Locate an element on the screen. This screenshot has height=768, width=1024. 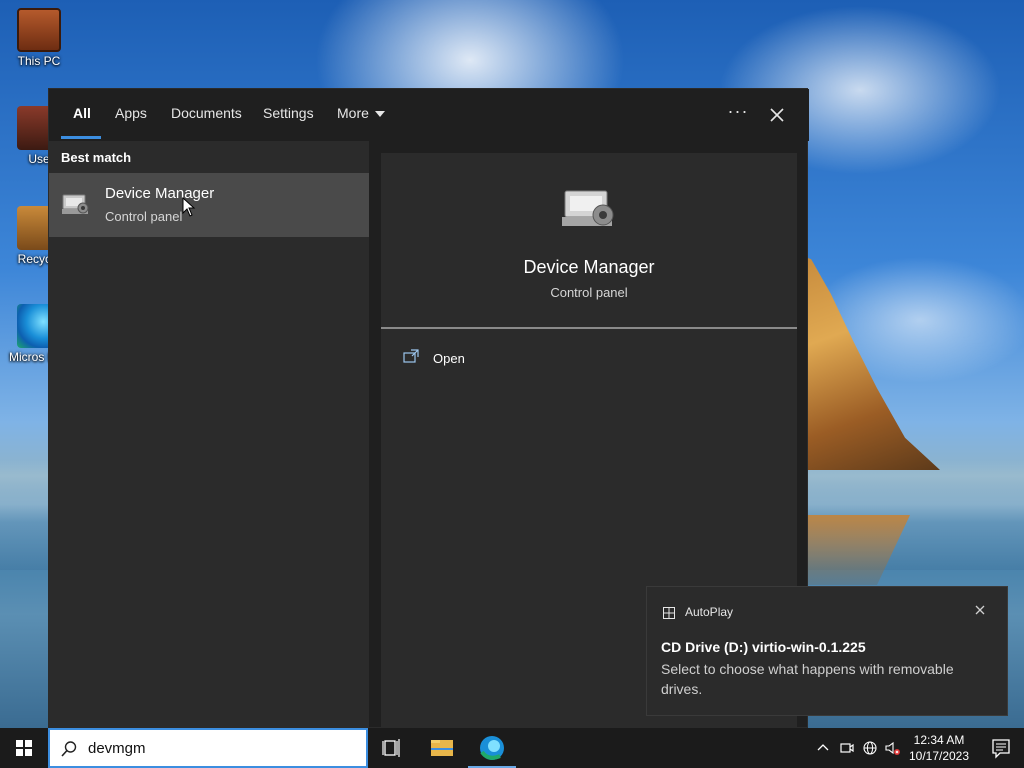
wallpaper-reflection is located at coordinates (855, 550).